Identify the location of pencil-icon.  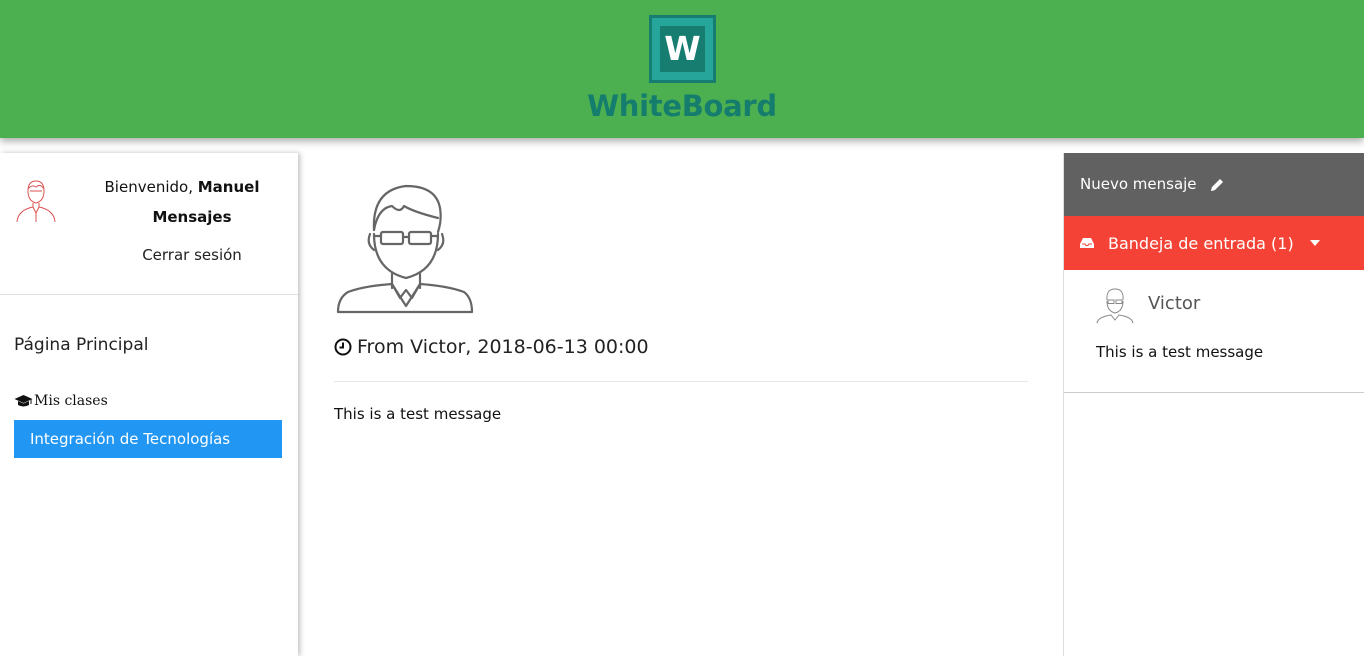
(1216, 184).